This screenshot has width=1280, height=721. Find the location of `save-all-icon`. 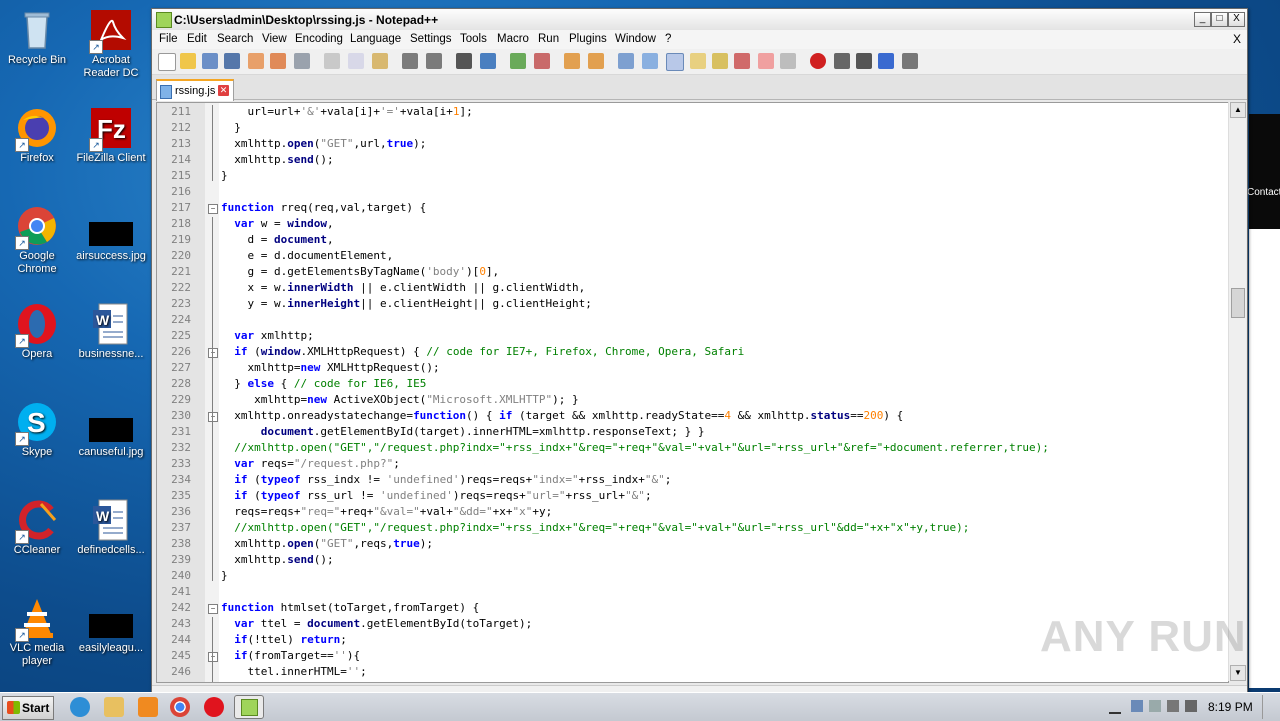

save-all-icon is located at coordinates (232, 61).